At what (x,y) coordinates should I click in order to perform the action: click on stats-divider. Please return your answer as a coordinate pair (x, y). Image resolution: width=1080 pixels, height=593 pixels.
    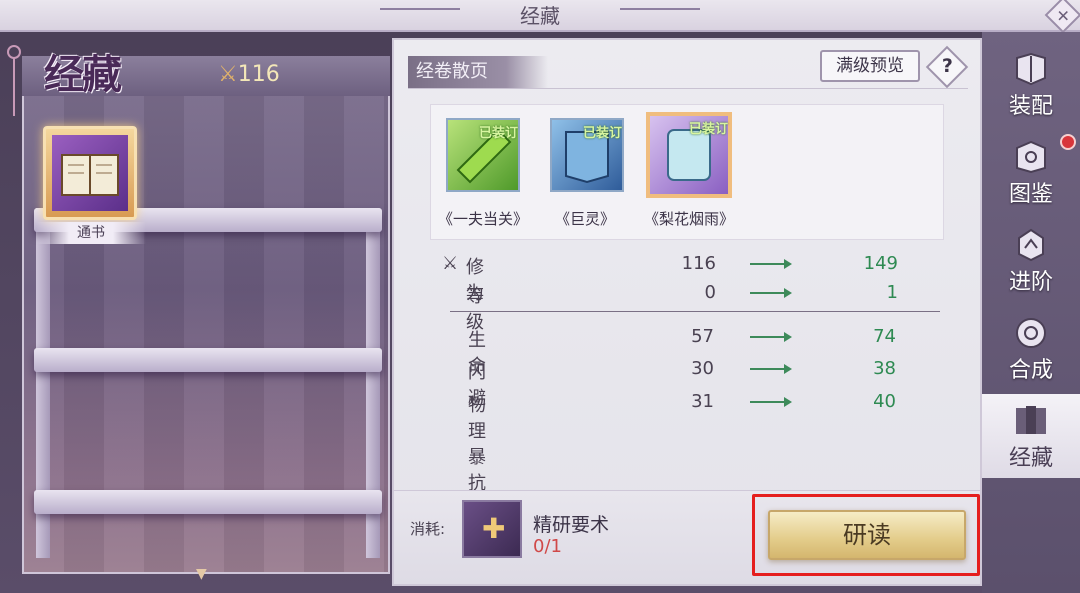
    Looking at the image, I should click on (695, 311).